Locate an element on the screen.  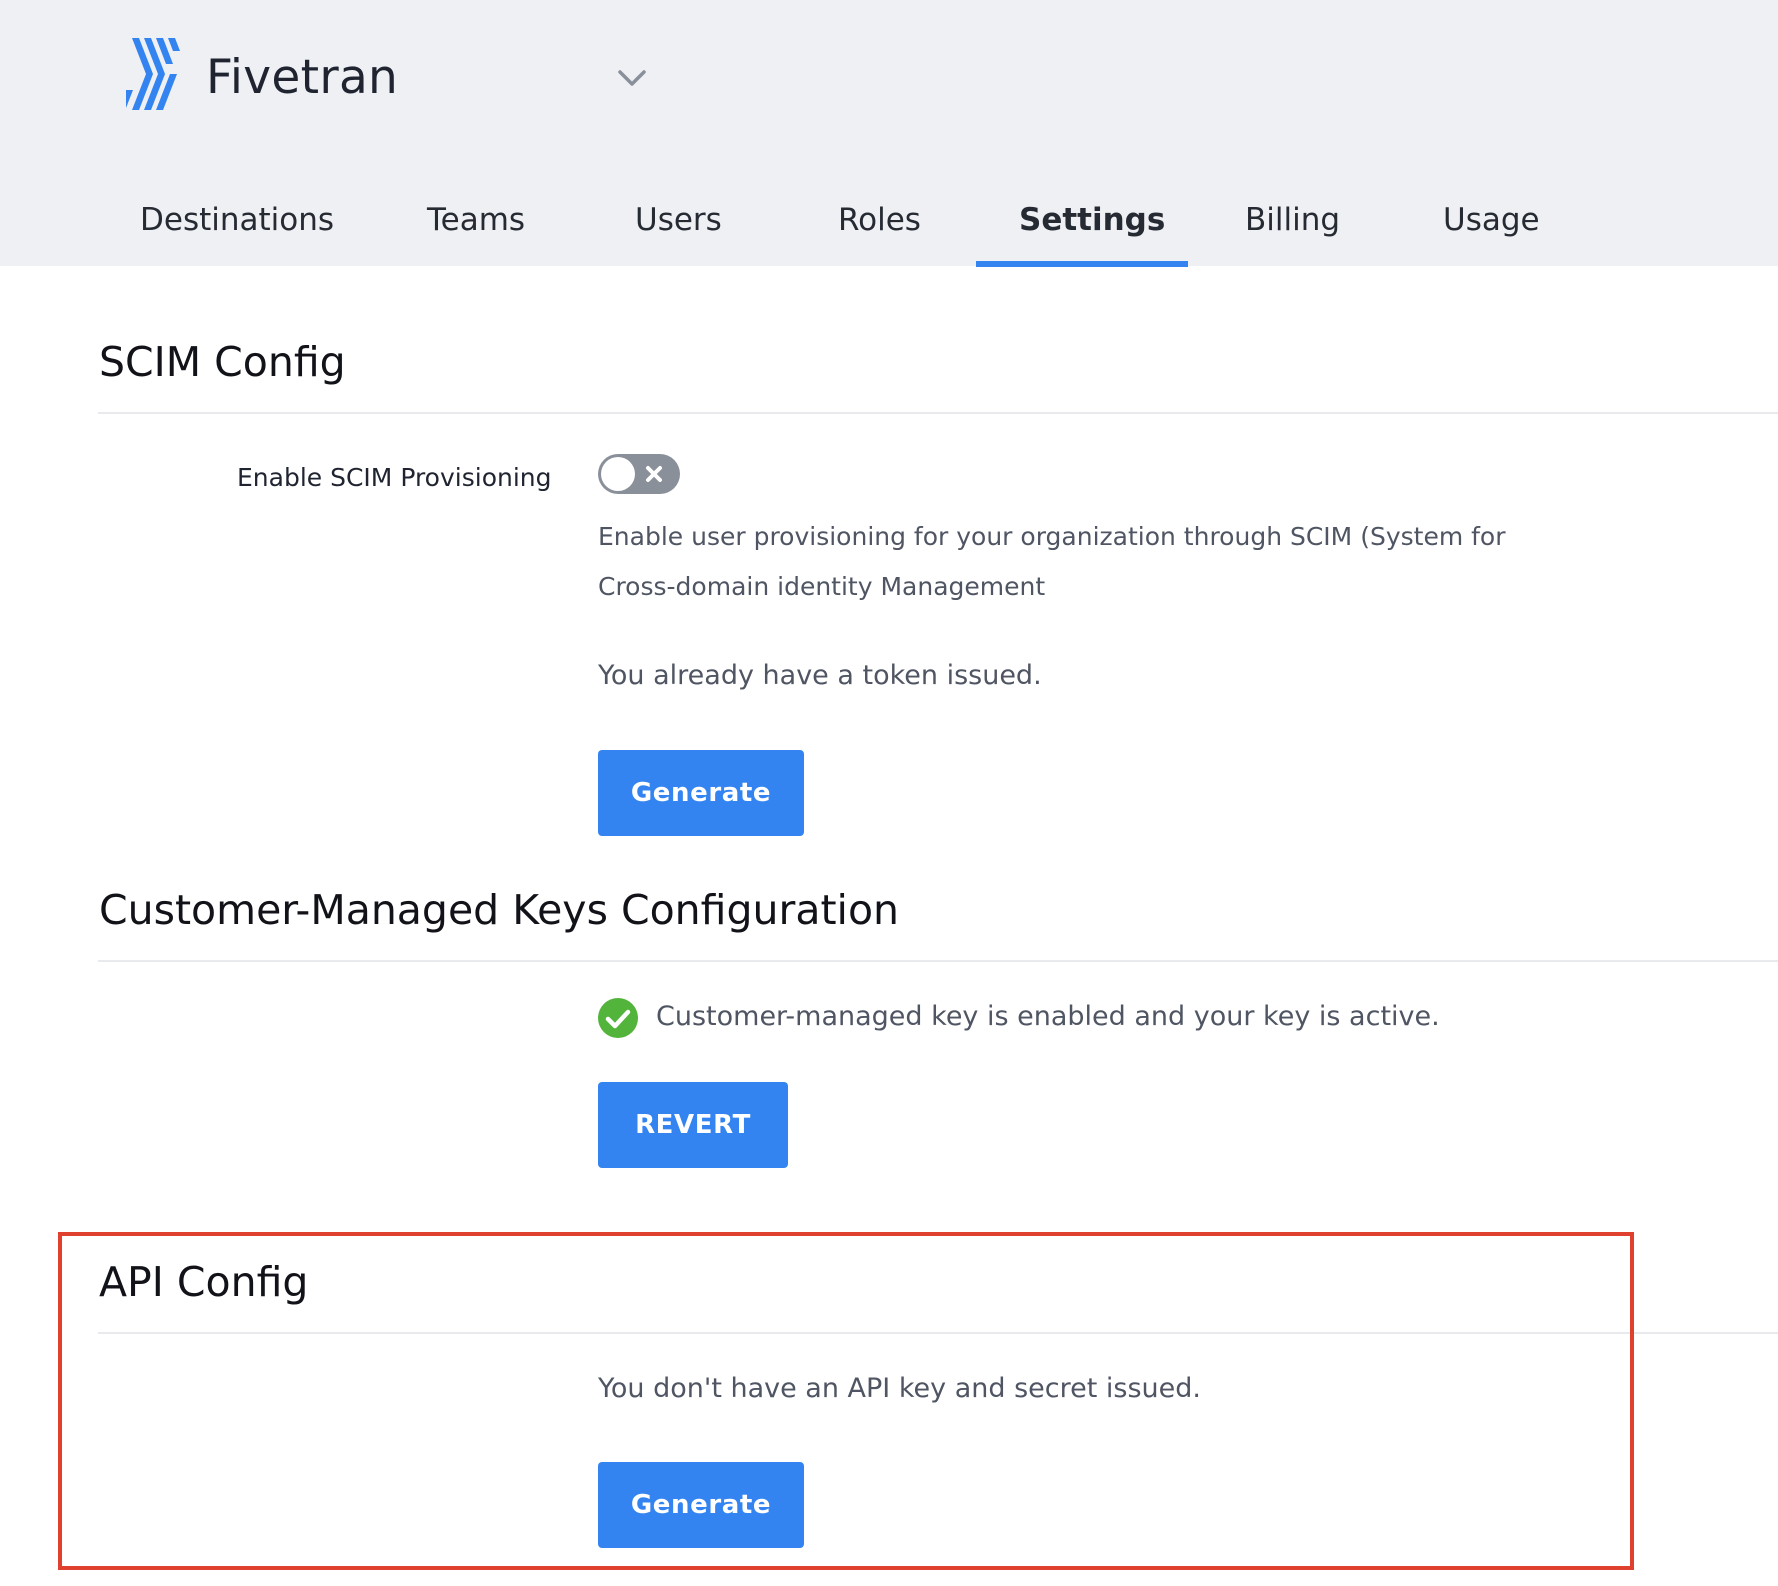
chevron-down-icon is located at coordinates (632, 78).